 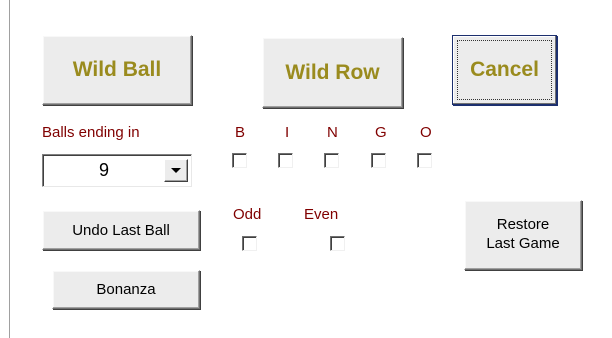 I want to click on cancel-button: Cancel, so click(x=504, y=70).